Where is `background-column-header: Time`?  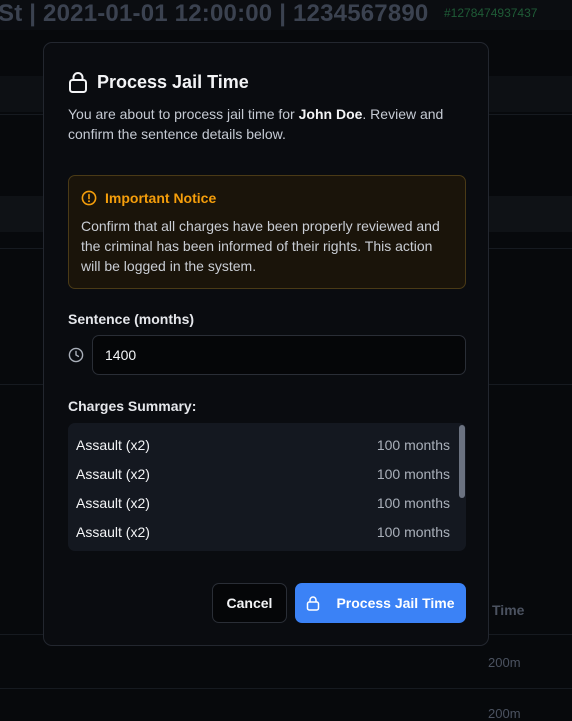
background-column-header: Time is located at coordinates (508, 610).